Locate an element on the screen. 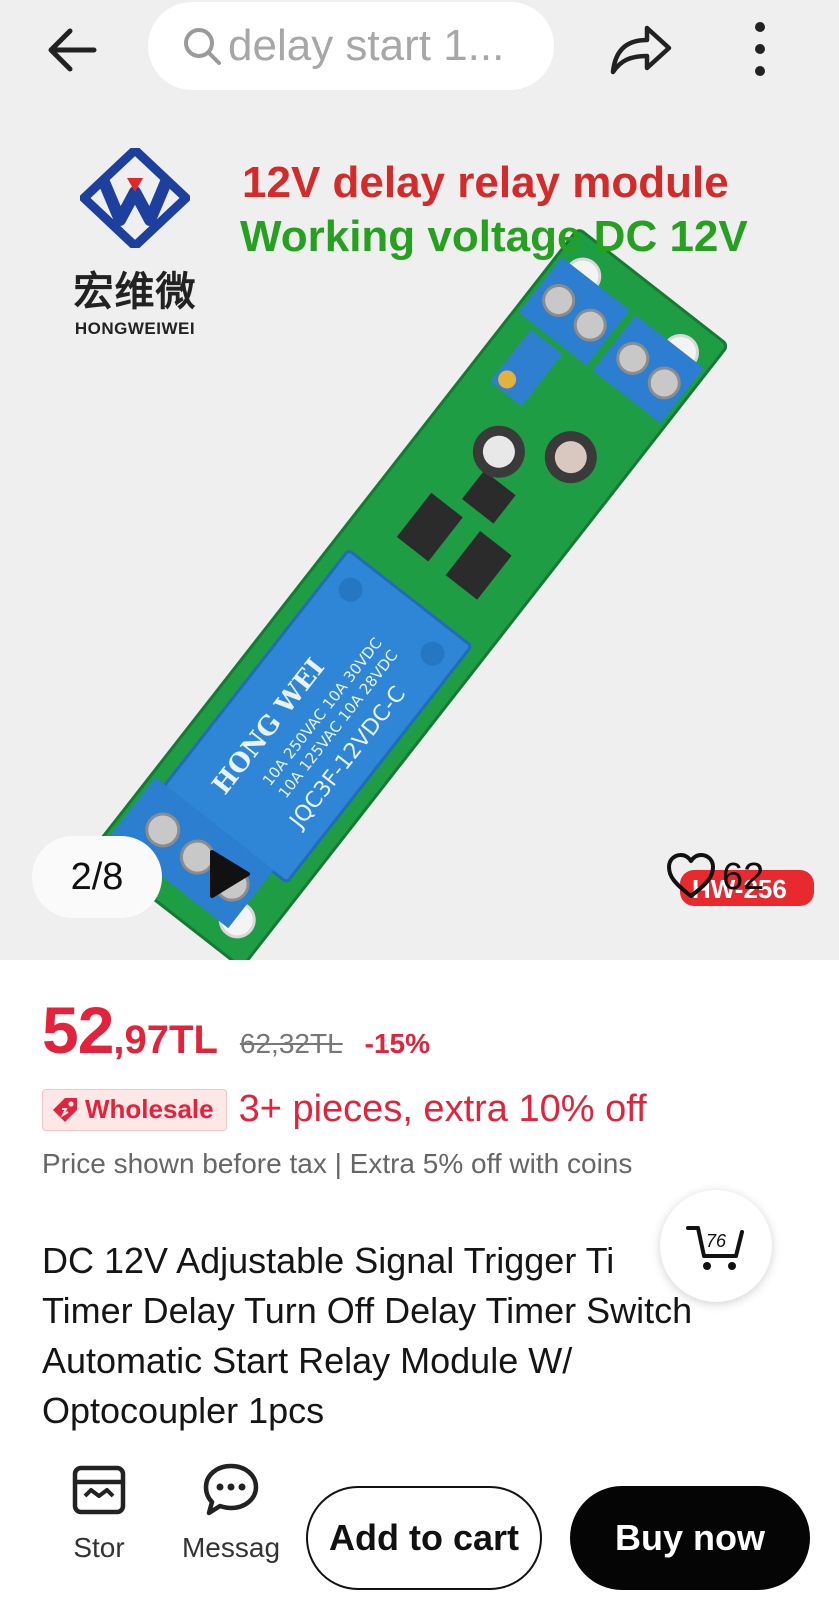 This screenshot has height=1600, width=839. arrow-left-icon is located at coordinates (72, 50).